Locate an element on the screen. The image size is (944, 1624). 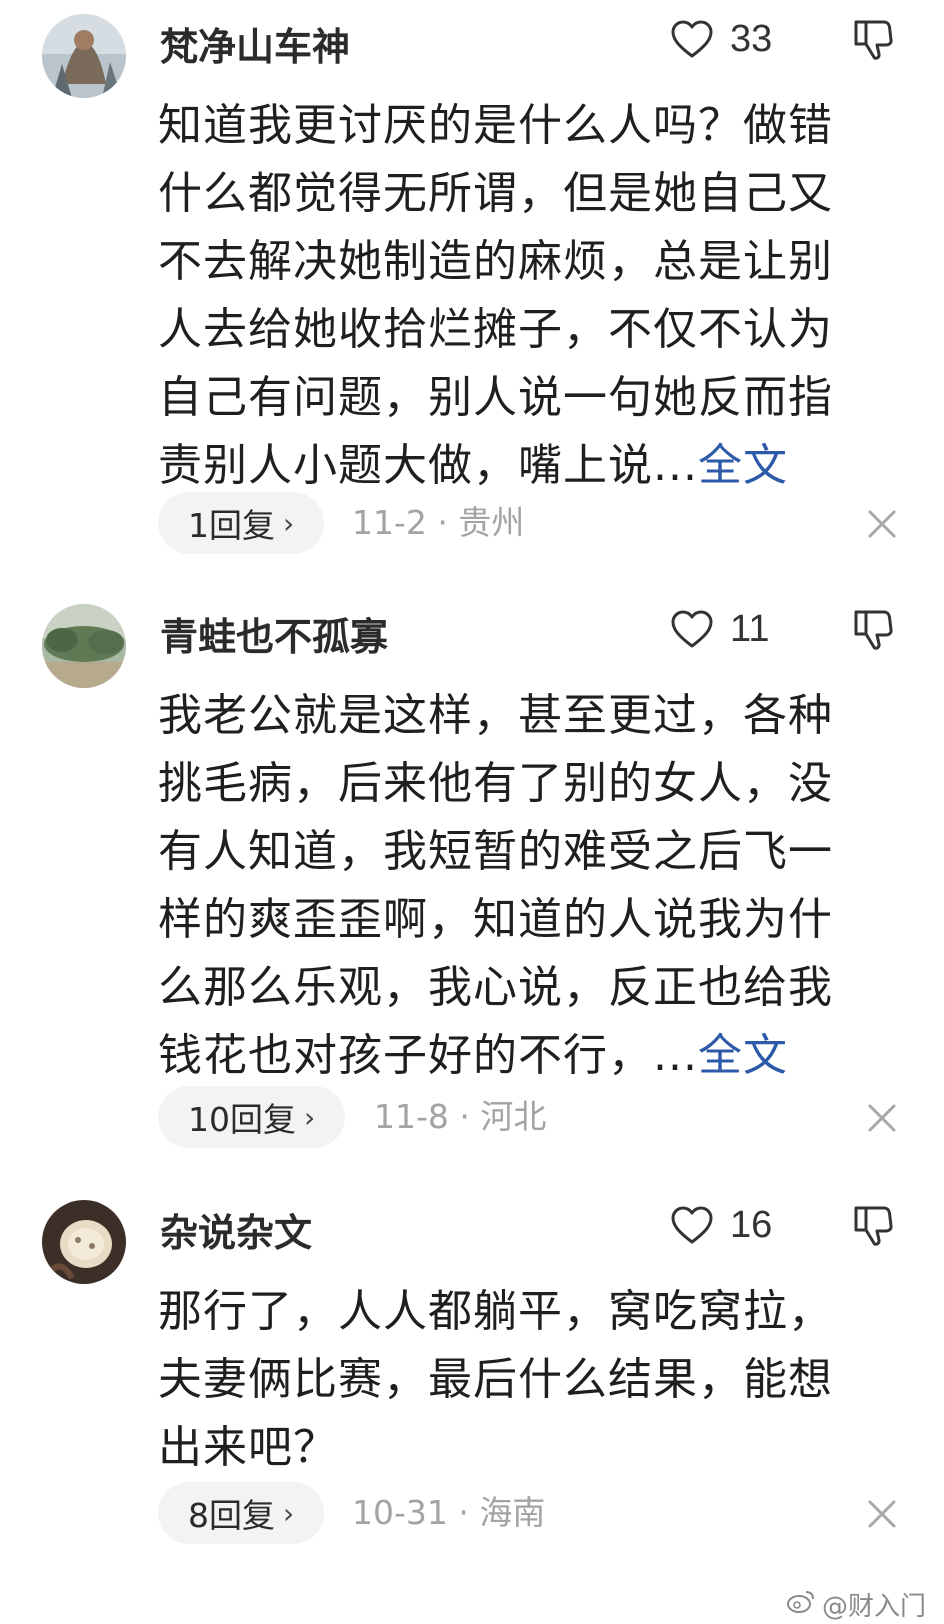
like-count: 11 is located at coordinates (750, 628).